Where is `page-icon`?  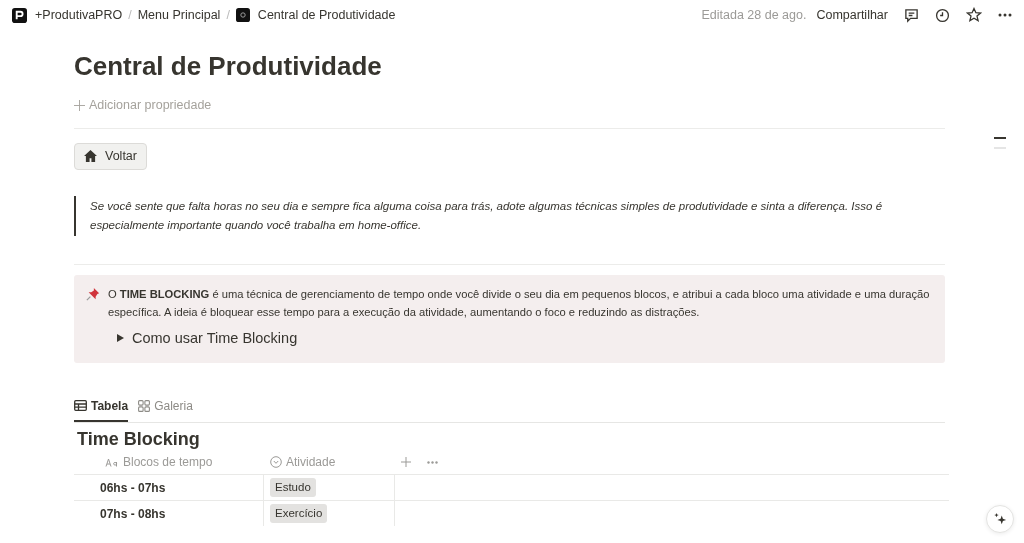
page-icon is located at coordinates (242, 15).